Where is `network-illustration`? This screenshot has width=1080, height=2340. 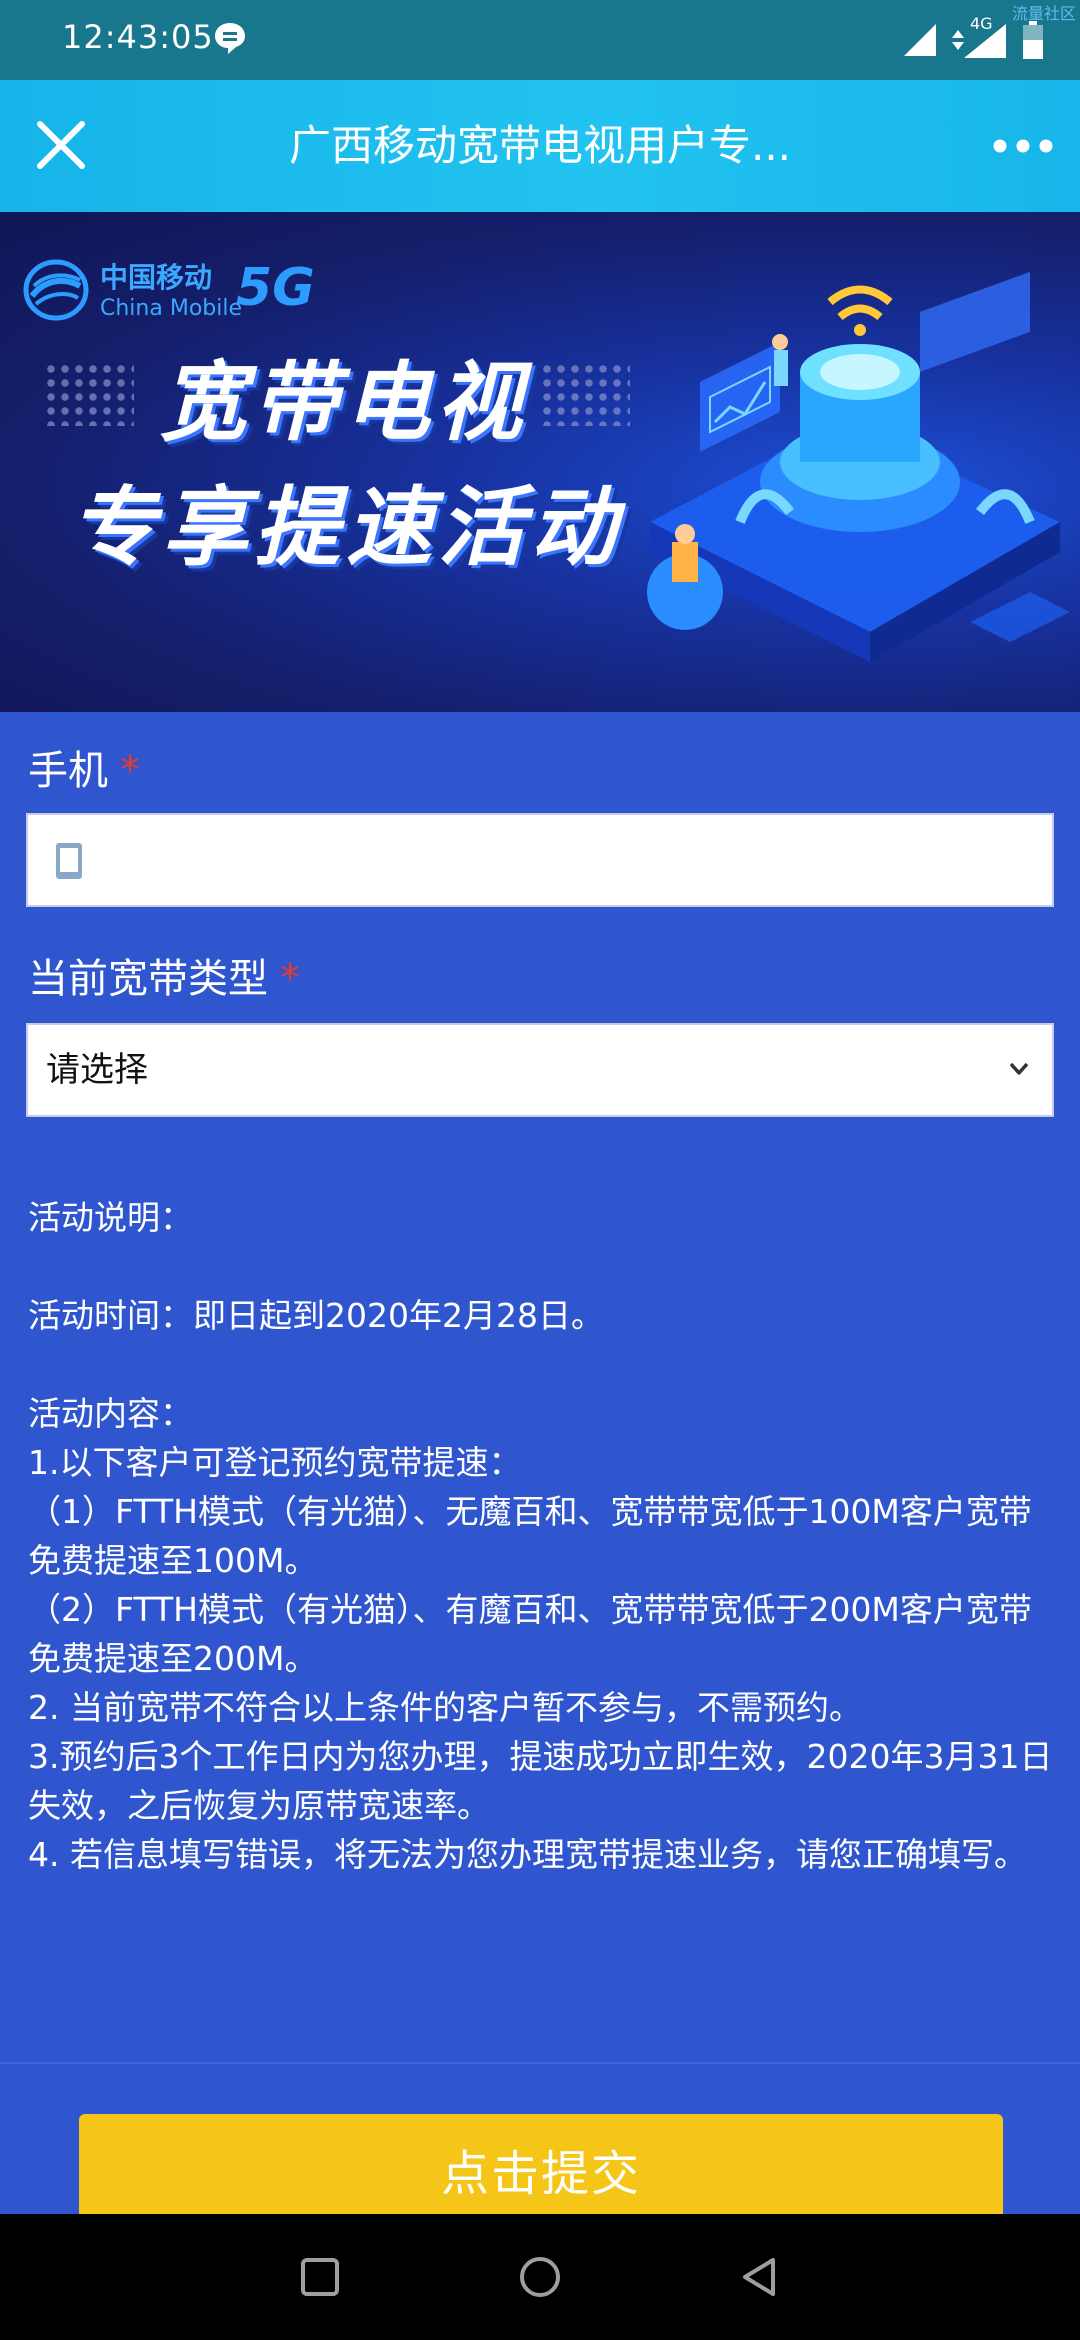
network-illustration is located at coordinates (858, 466).